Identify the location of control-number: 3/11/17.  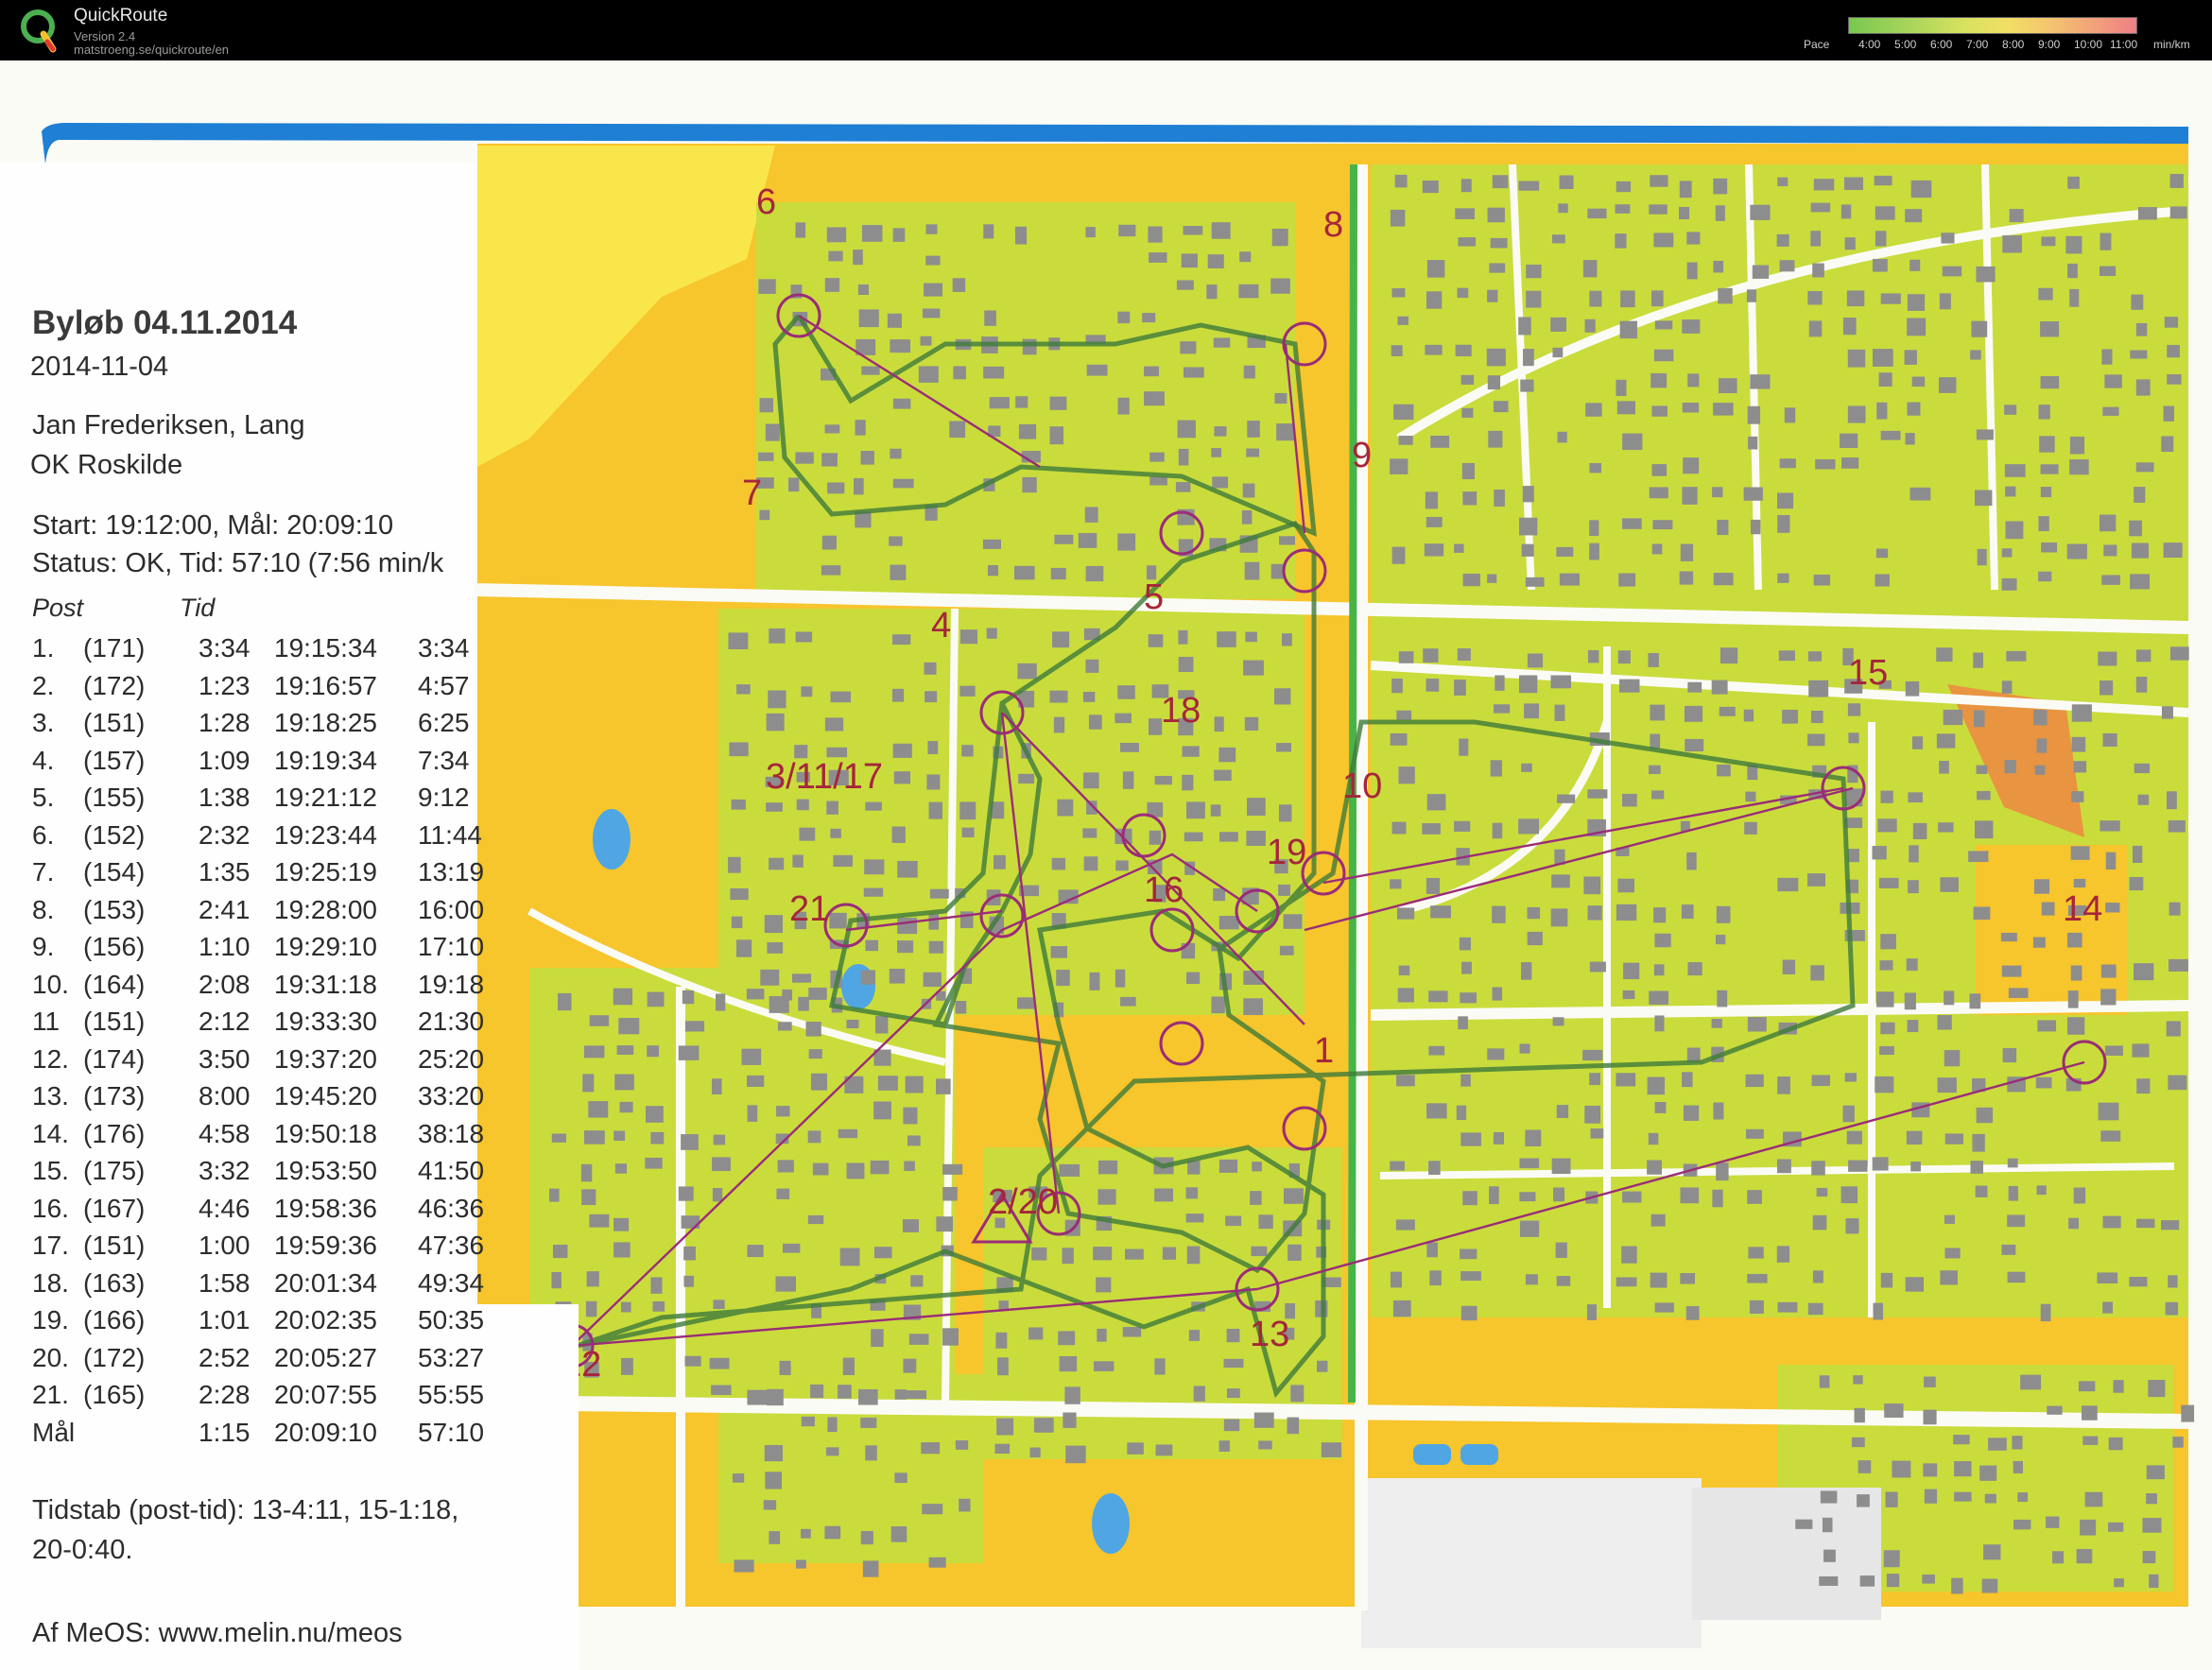
(824, 777).